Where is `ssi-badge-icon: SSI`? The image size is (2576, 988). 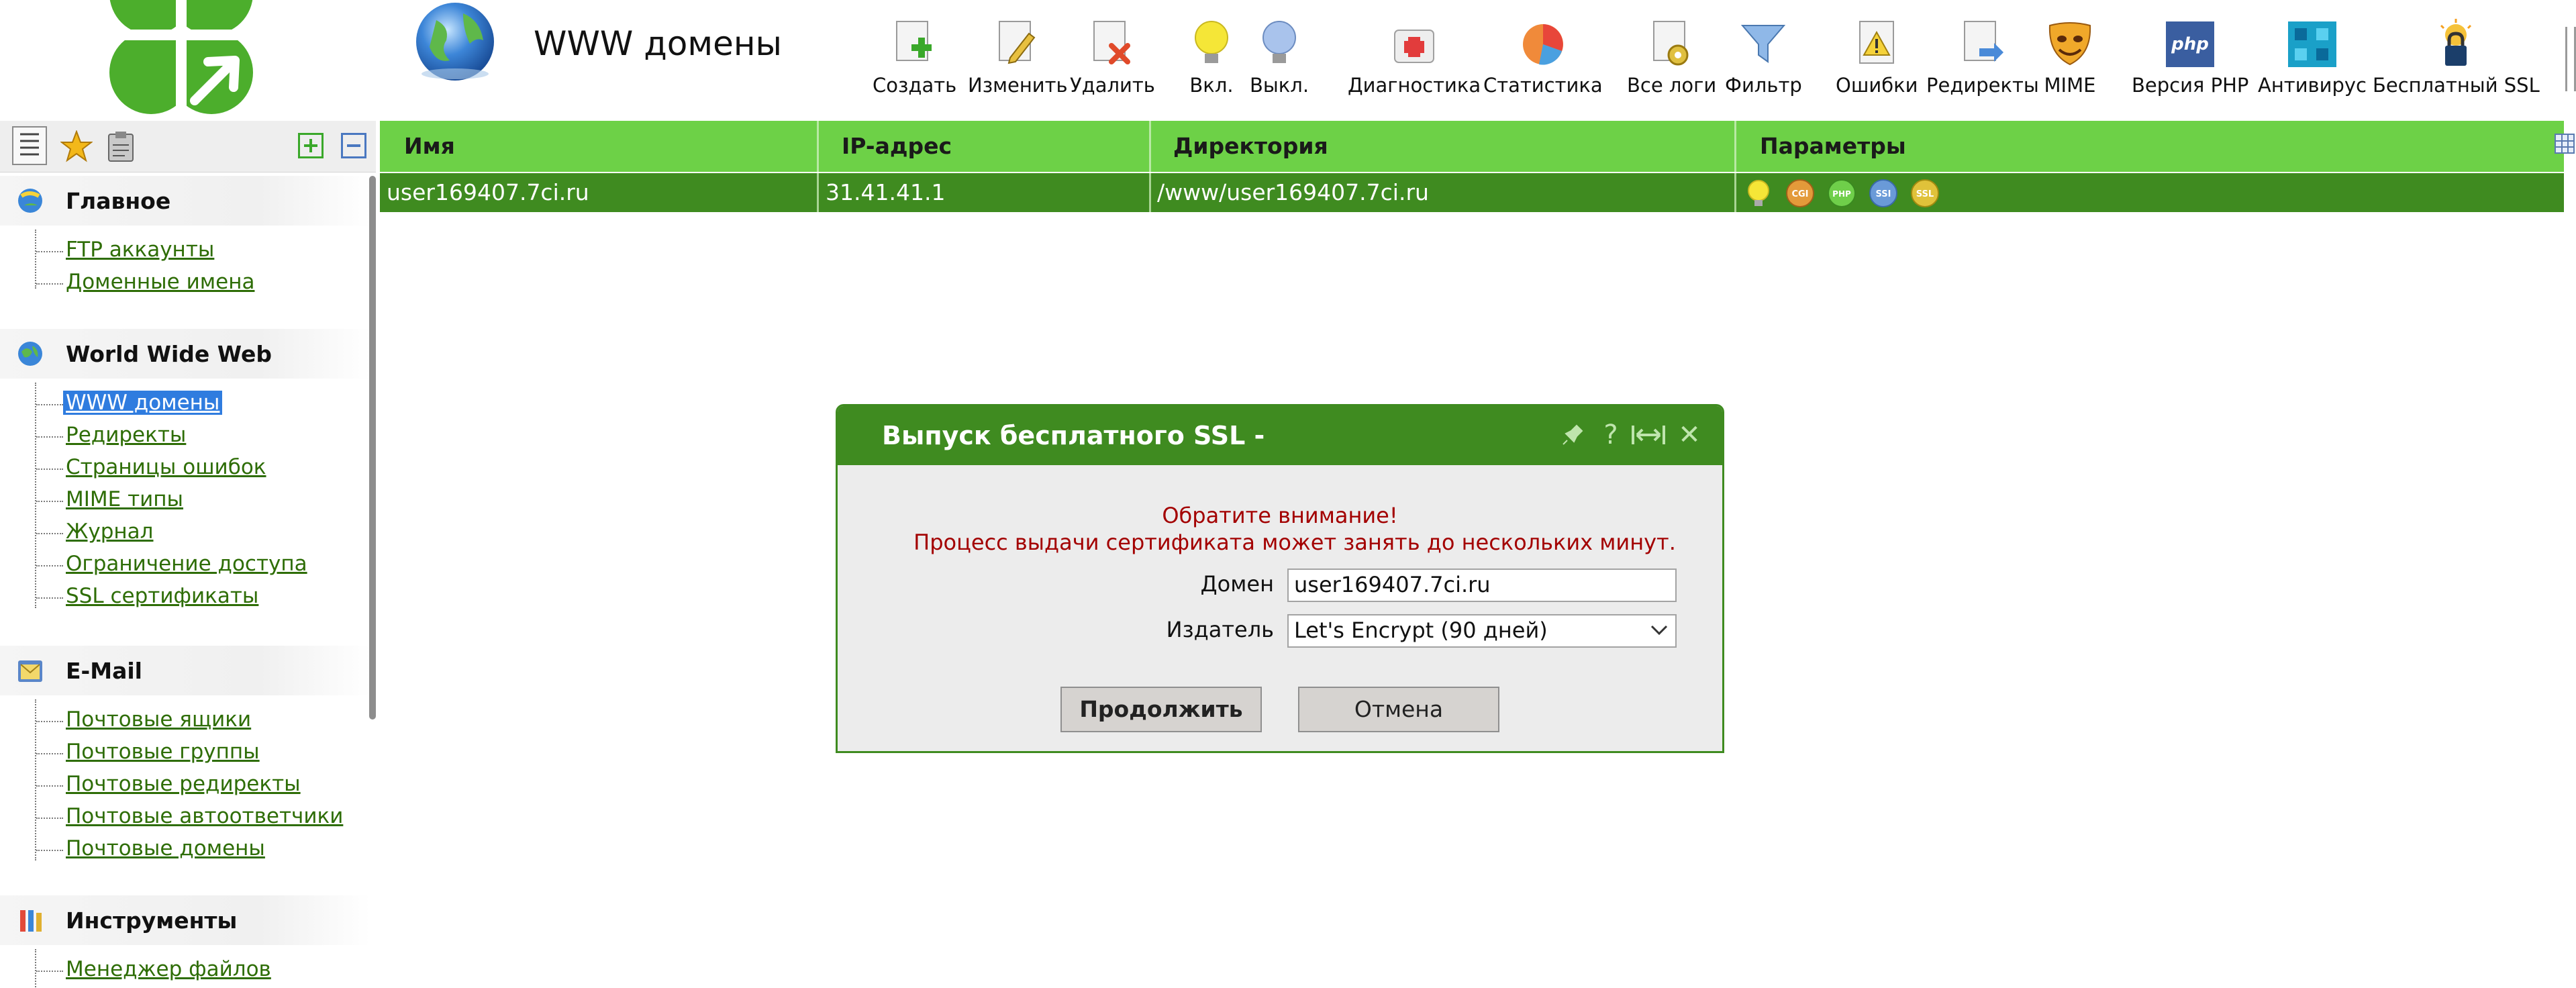 ssi-badge-icon: SSI is located at coordinates (1883, 193).